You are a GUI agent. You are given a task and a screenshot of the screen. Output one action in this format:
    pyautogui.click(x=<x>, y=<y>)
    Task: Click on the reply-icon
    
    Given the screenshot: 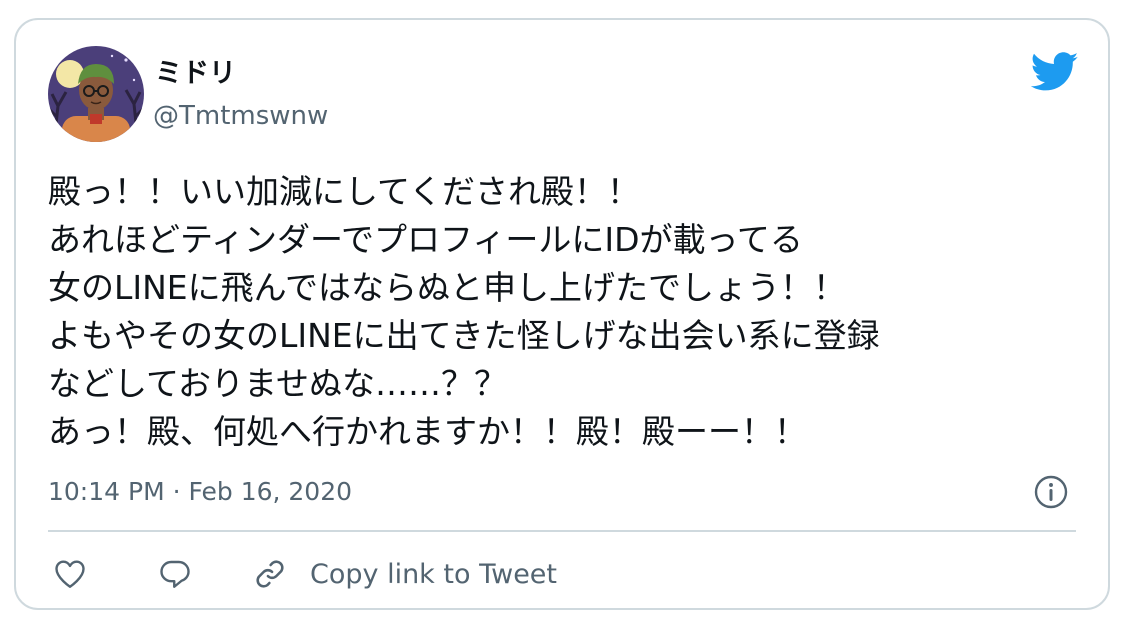 What is the action you would take?
    pyautogui.click(x=175, y=574)
    